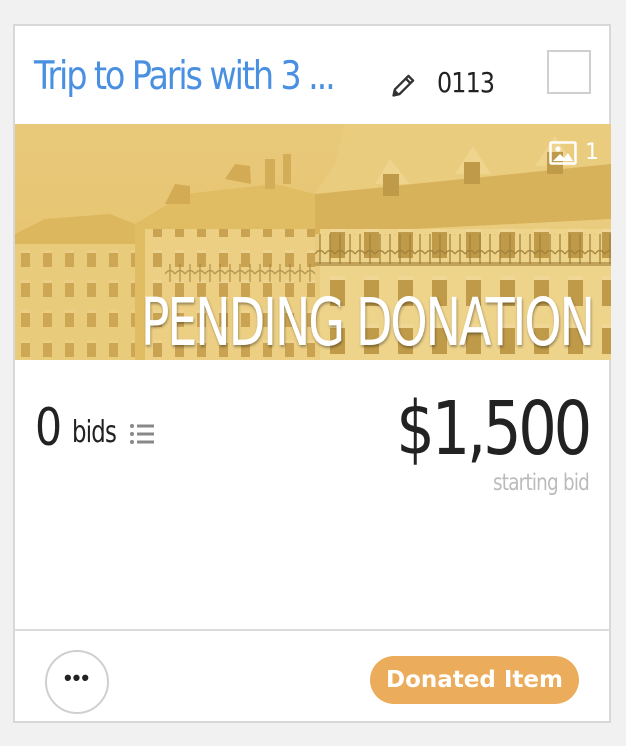  Describe the element at coordinates (142, 434) in the screenshot. I see `list-icon` at that location.